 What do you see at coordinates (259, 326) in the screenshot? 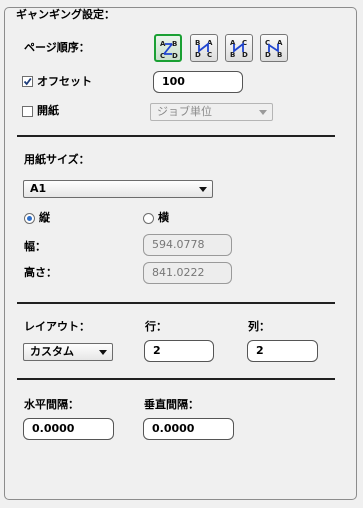
I see `cols-label: 列：` at bounding box center [259, 326].